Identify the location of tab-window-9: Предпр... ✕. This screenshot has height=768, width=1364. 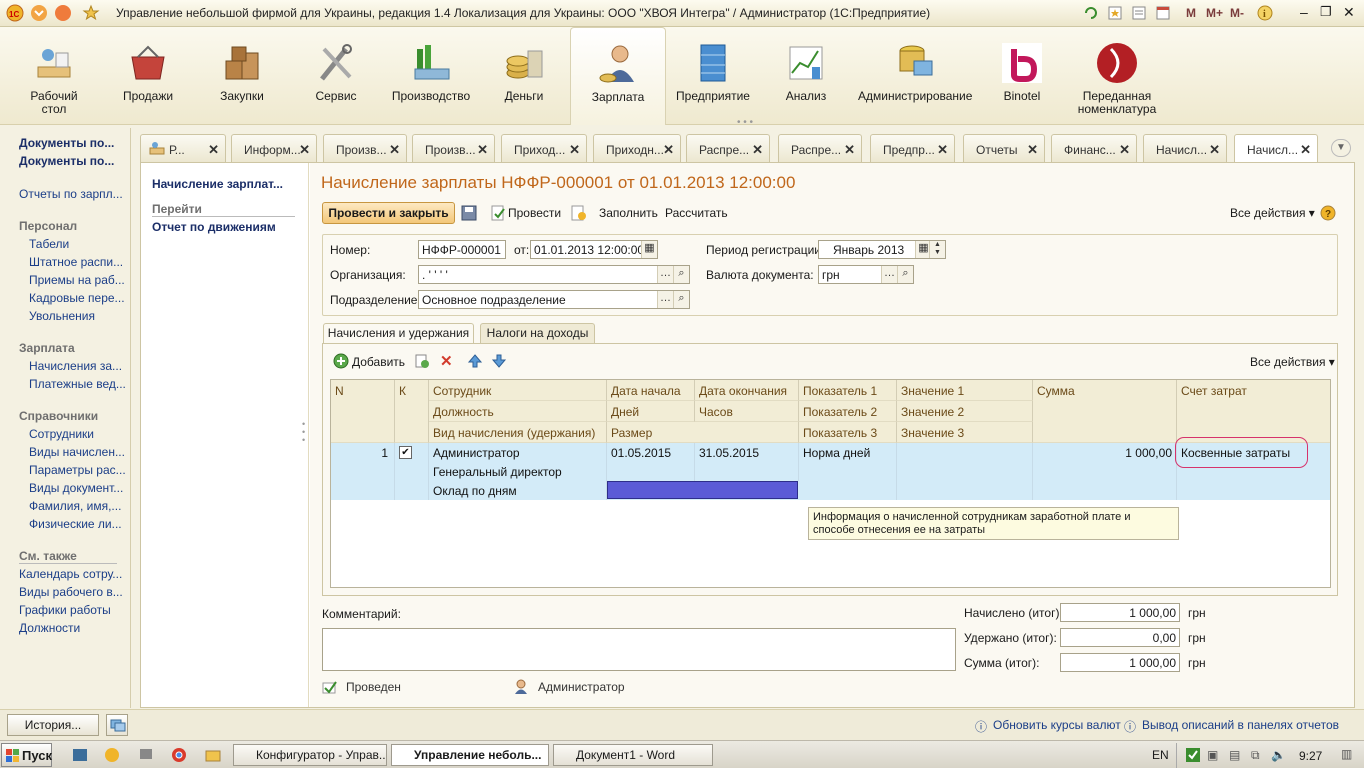
(912, 148).